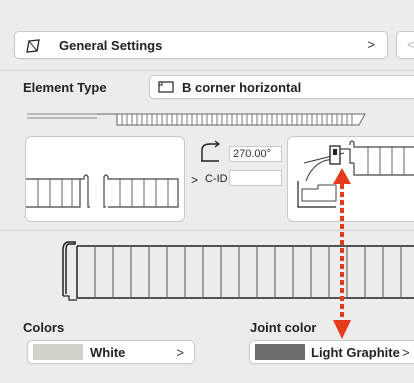 The height and width of the screenshot is (383, 414). Describe the element at coordinates (355, 352) in the screenshot. I see `joint-color-value: Light Graphite` at that location.